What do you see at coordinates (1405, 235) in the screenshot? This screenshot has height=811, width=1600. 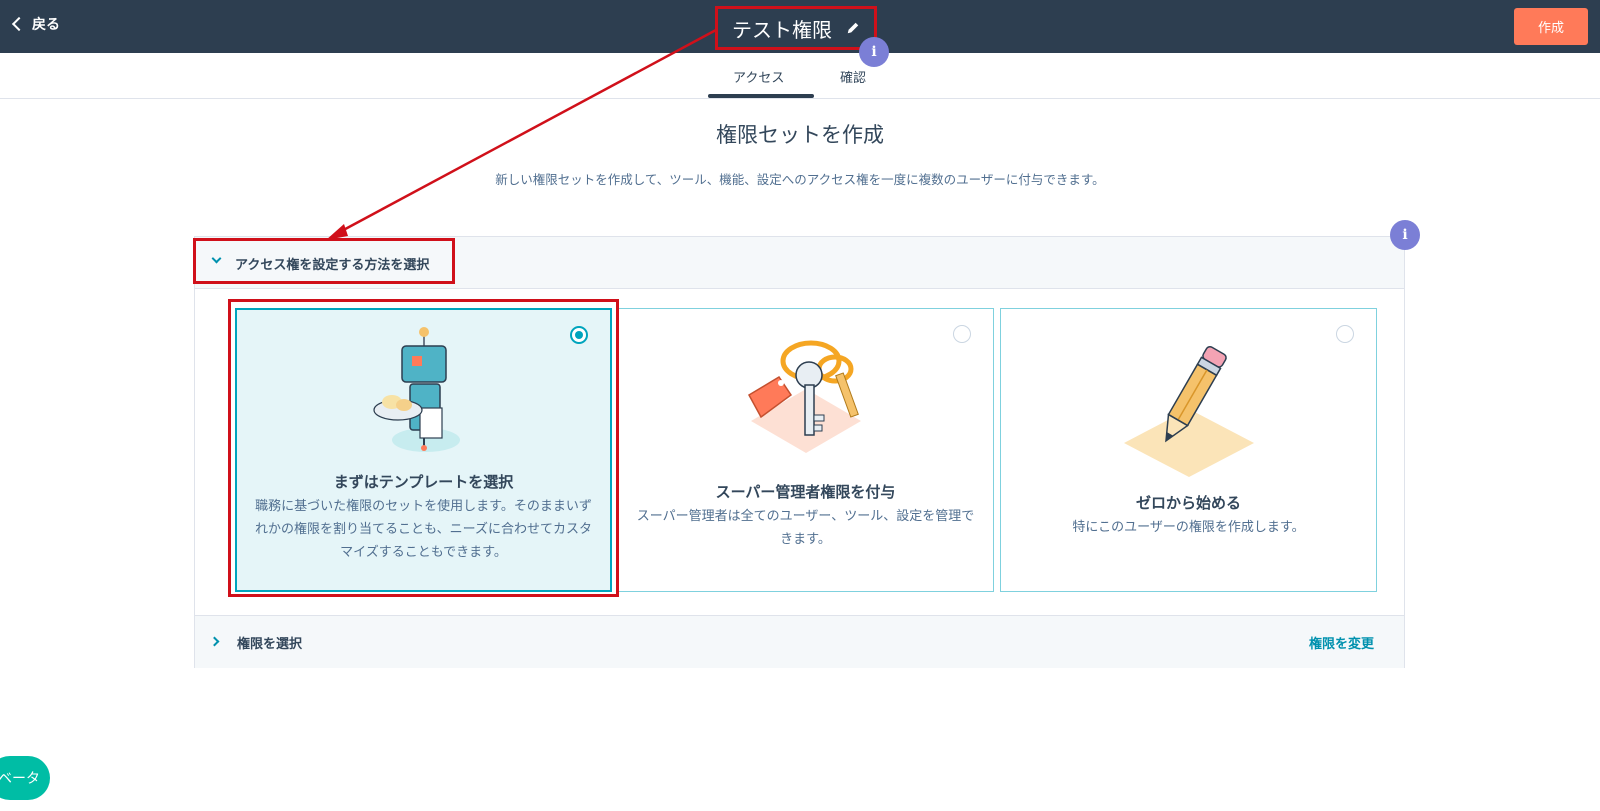 I see `info-badge-section: i` at bounding box center [1405, 235].